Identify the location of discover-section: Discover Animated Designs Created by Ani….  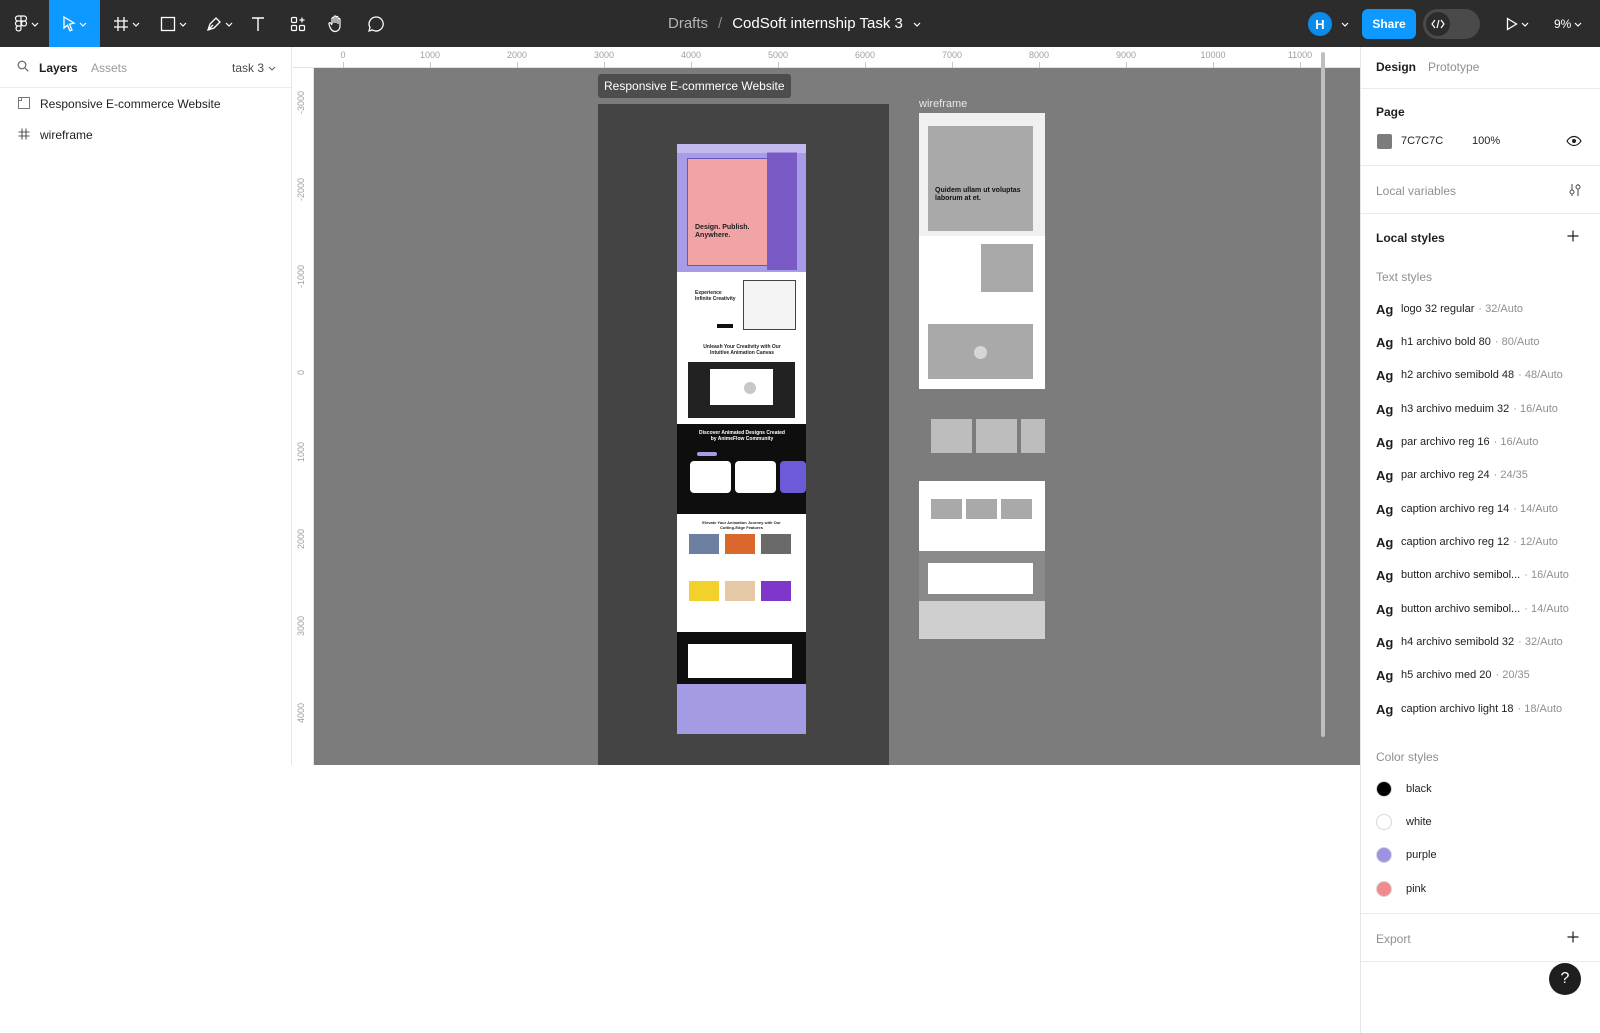
(741, 469).